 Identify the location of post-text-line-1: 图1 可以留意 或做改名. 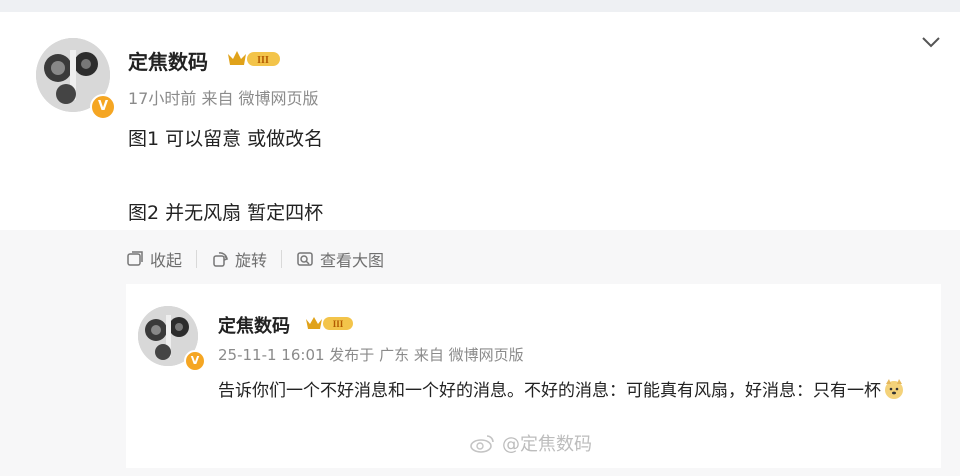
(226, 139).